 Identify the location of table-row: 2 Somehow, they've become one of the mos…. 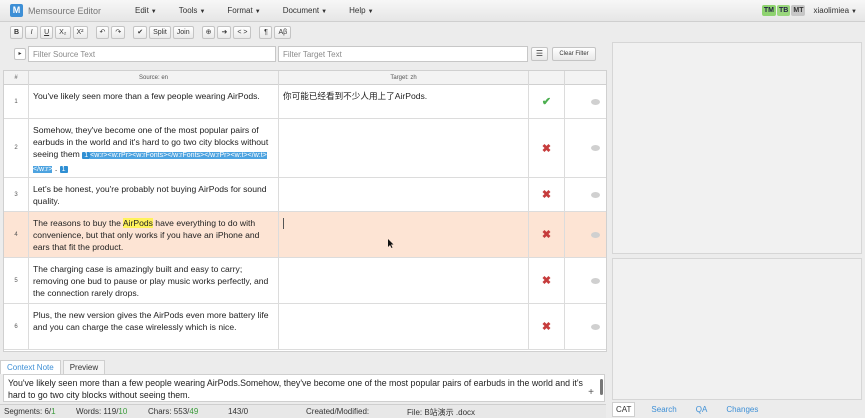
(305, 148).